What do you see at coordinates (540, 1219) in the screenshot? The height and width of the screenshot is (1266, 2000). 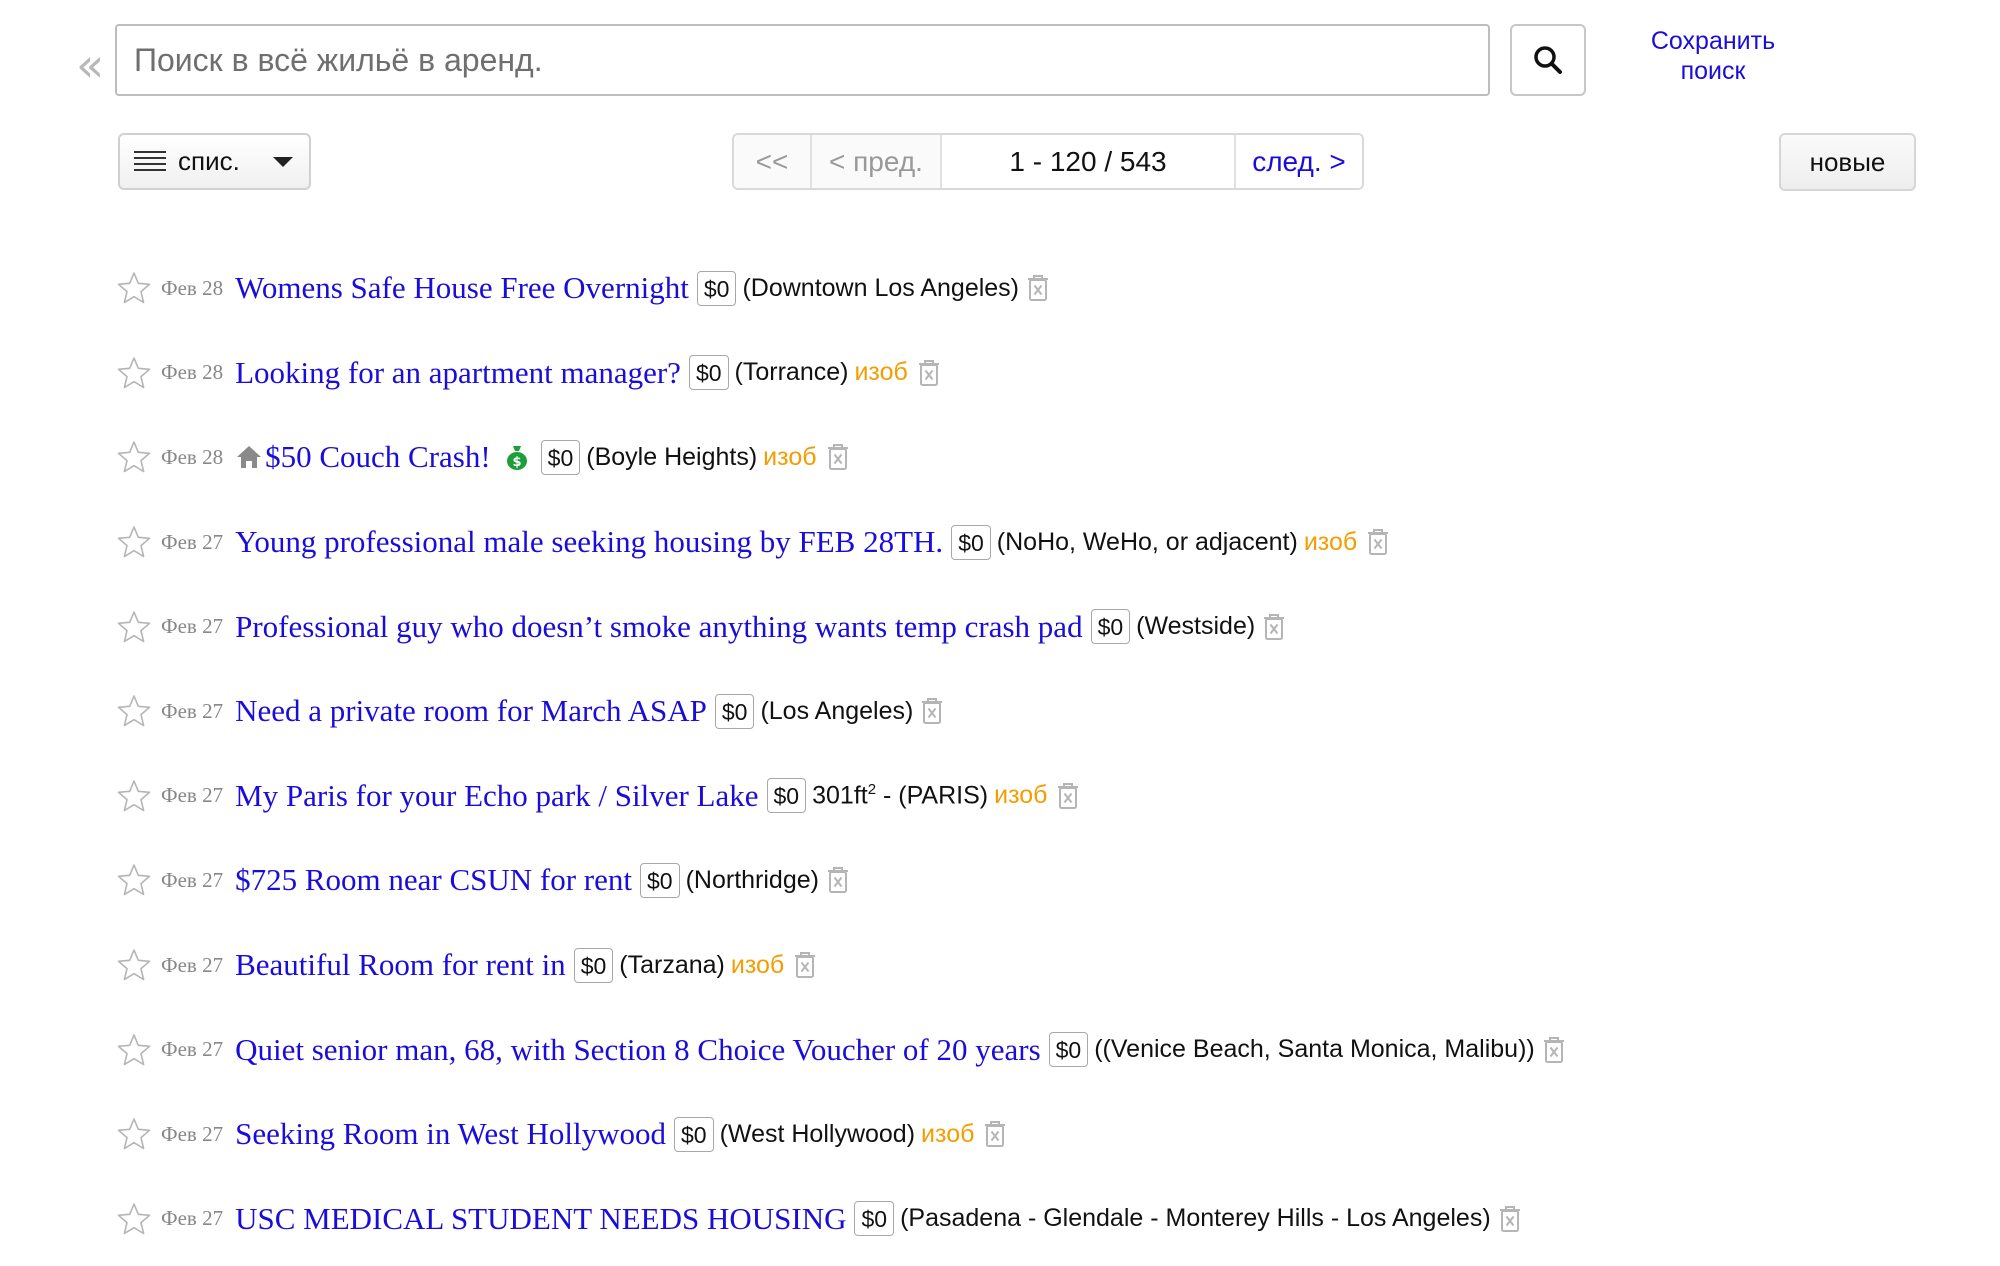 I see `listing-title-link: USC MEDICAL STUDENT NEEDS HOUSING` at bounding box center [540, 1219].